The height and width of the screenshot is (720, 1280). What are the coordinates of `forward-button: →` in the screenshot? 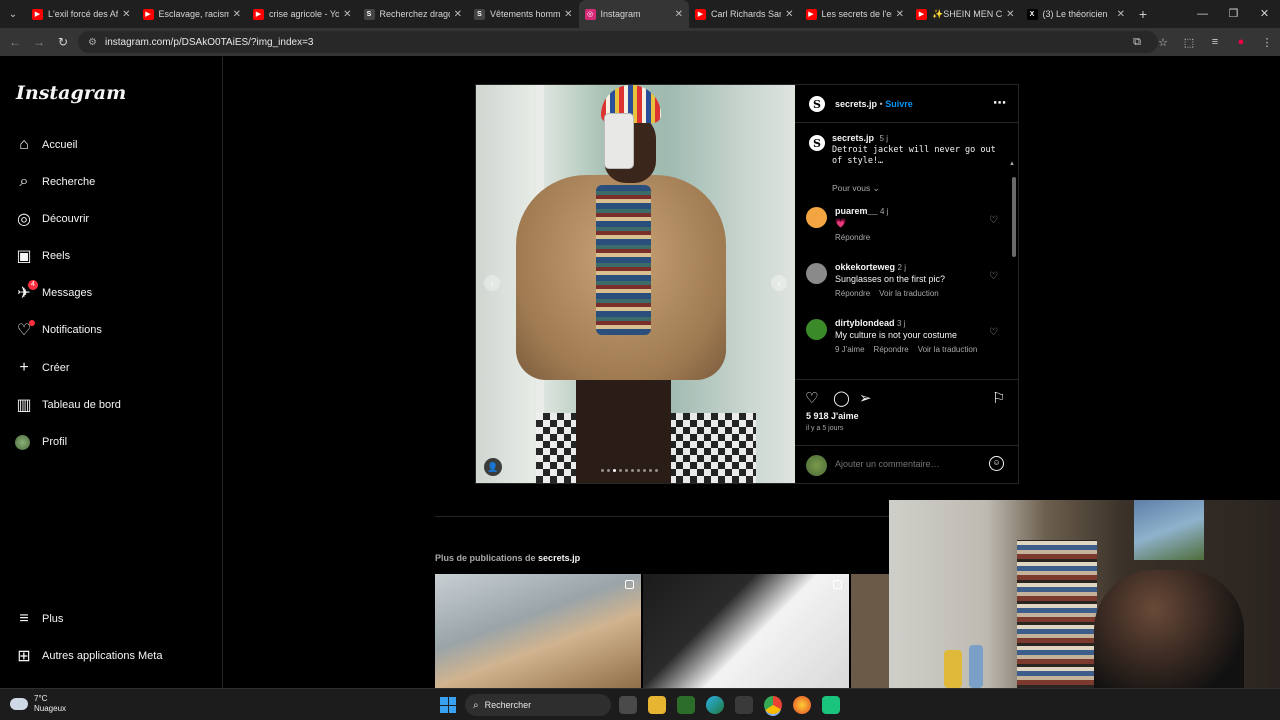 It's located at (39, 42).